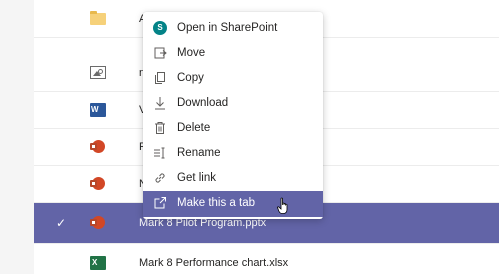 The height and width of the screenshot is (274, 499). Describe the element at coordinates (203, 103) in the screenshot. I see `menu-item-label: Download` at that location.